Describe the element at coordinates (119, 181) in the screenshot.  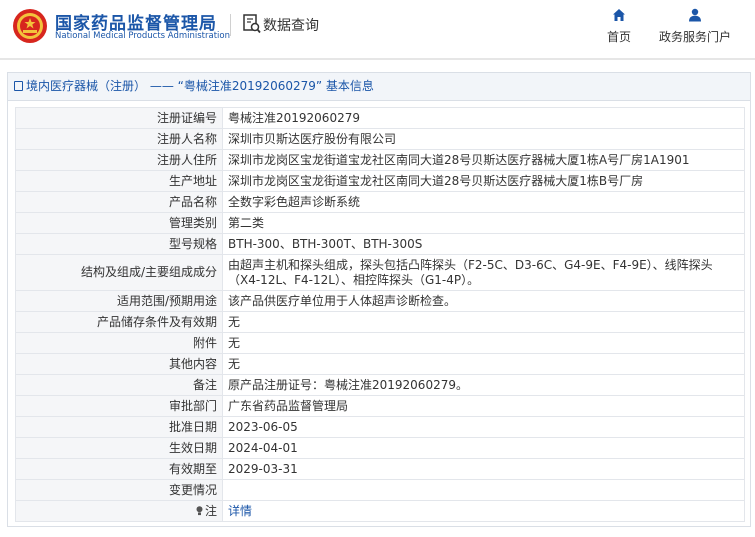
I see `field-label: 生产地址` at that location.